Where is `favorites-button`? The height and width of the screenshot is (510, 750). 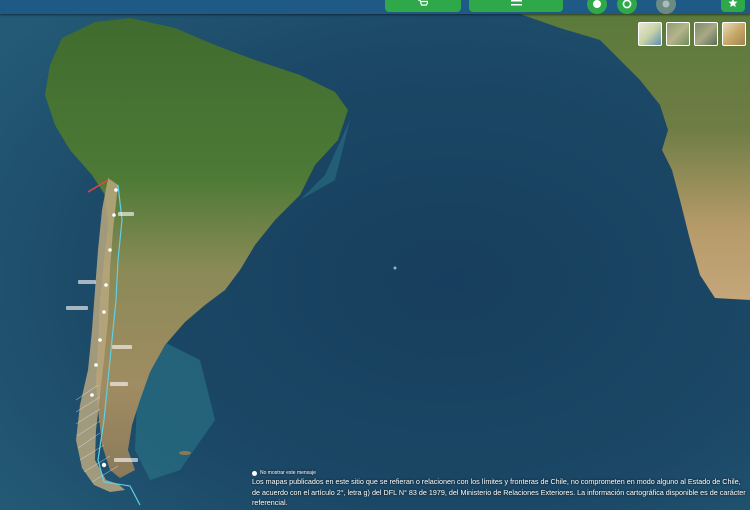
favorites-button is located at coordinates (733, 6).